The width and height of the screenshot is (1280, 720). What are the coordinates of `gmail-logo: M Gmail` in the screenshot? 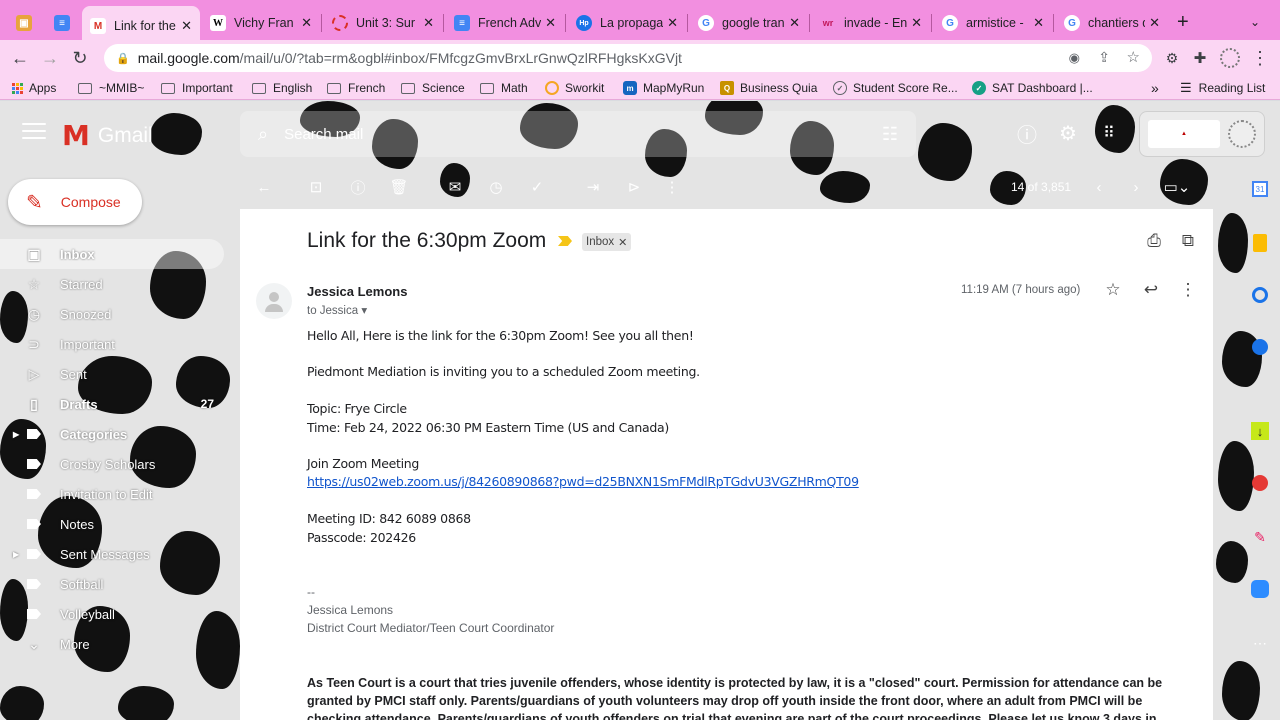 It's located at (107, 135).